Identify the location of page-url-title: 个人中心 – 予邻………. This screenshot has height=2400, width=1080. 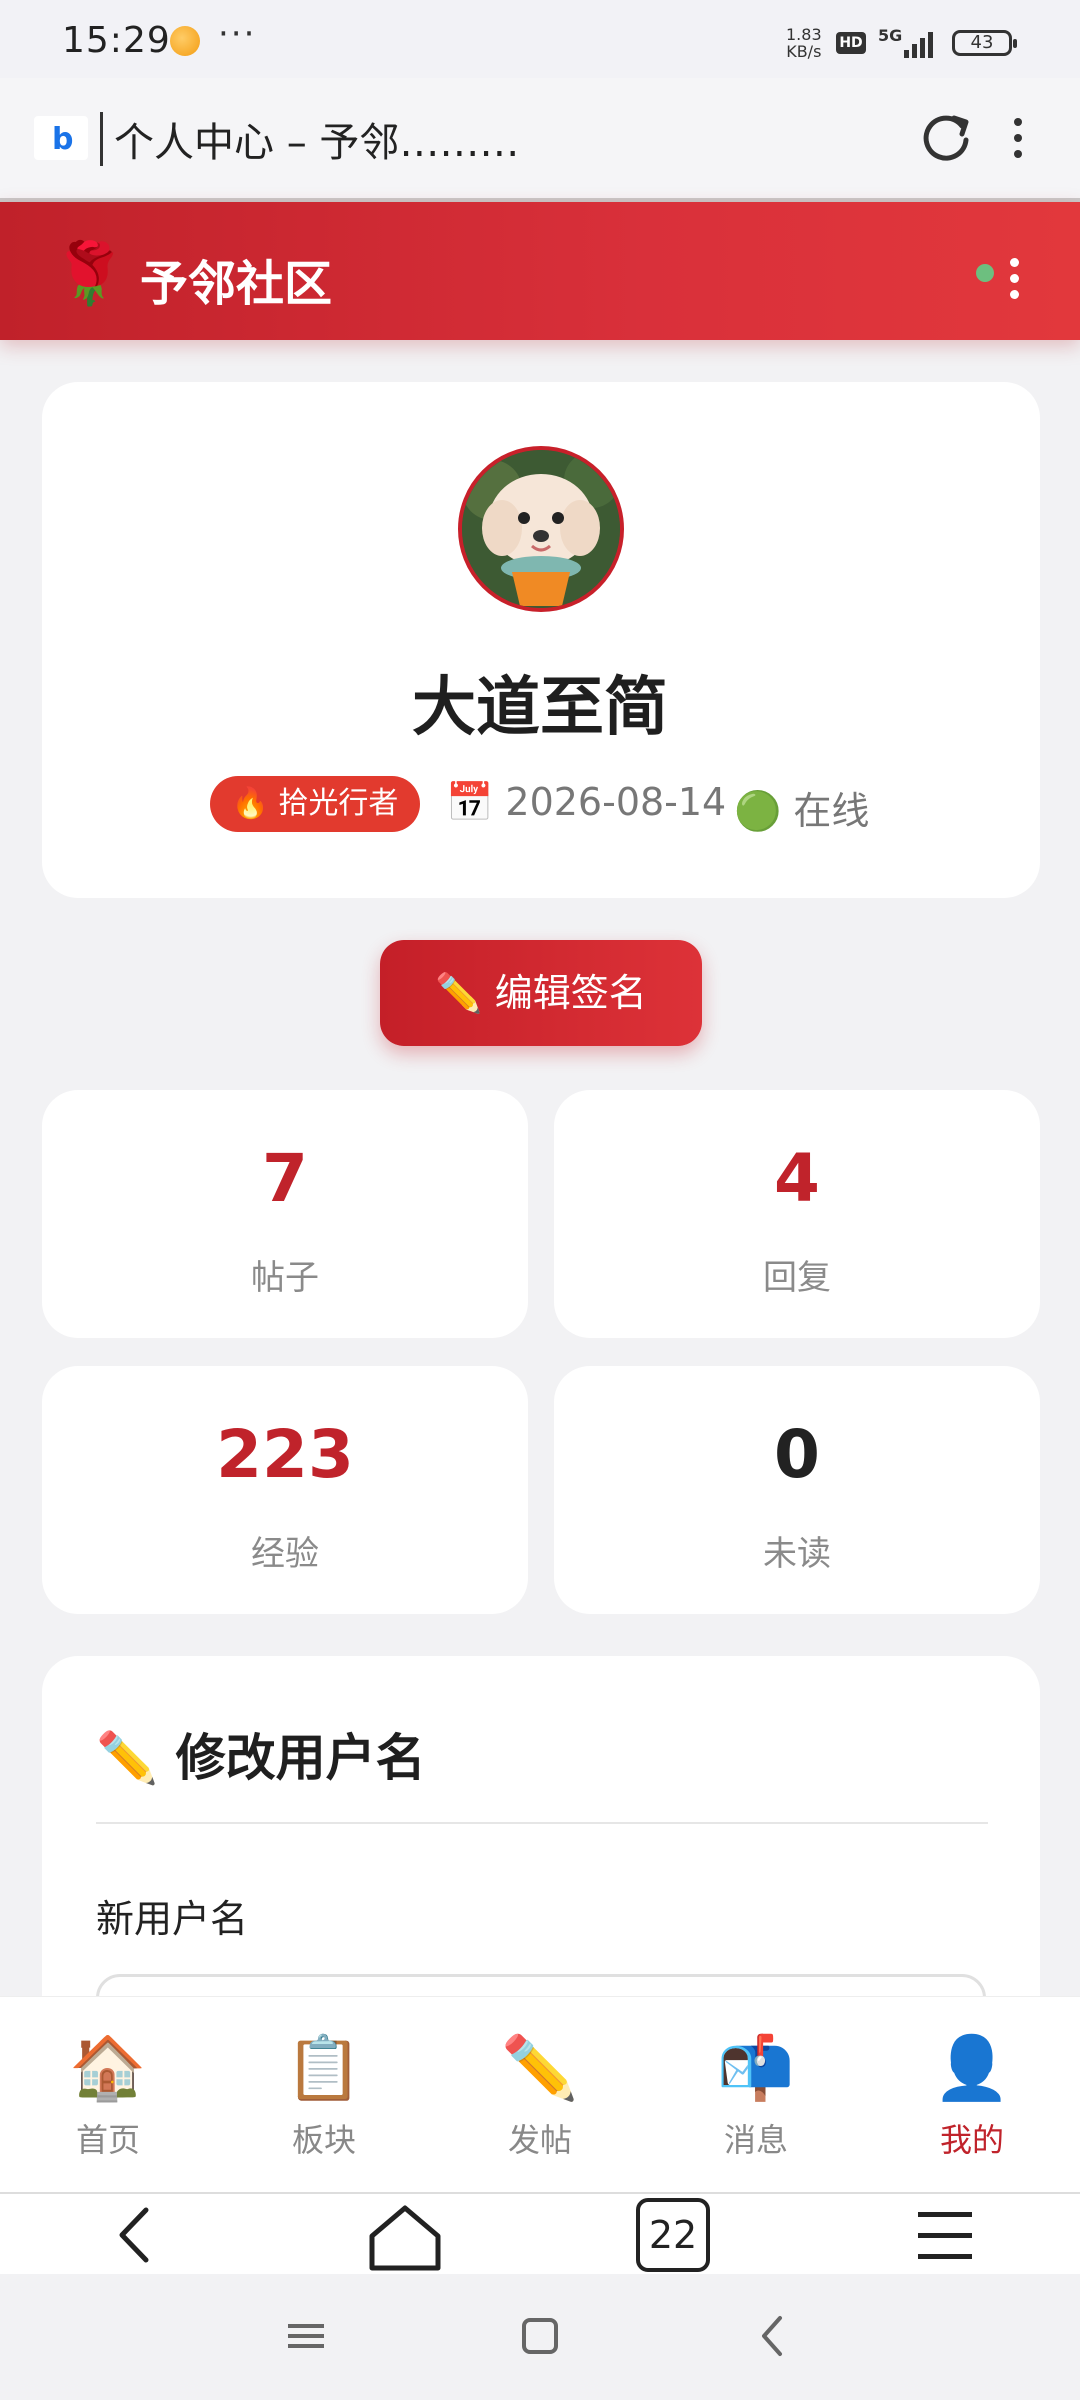
(316, 139).